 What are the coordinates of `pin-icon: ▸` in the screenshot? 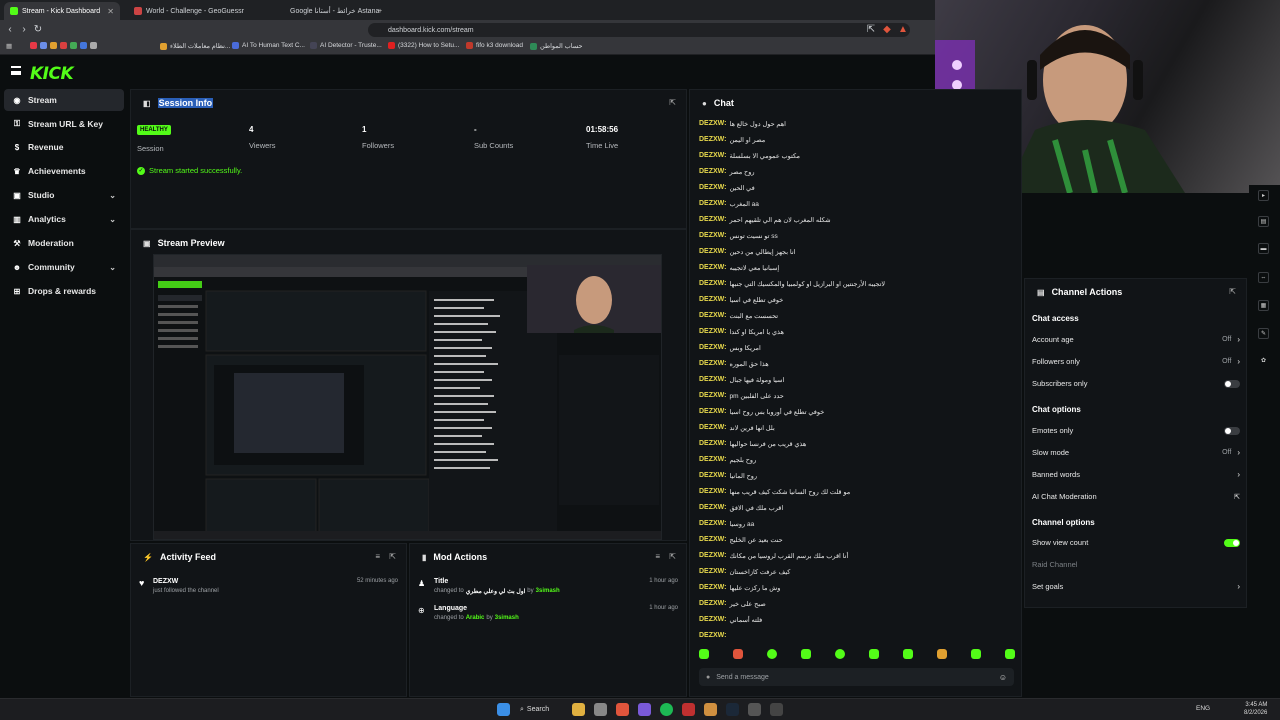 It's located at (1263, 195).